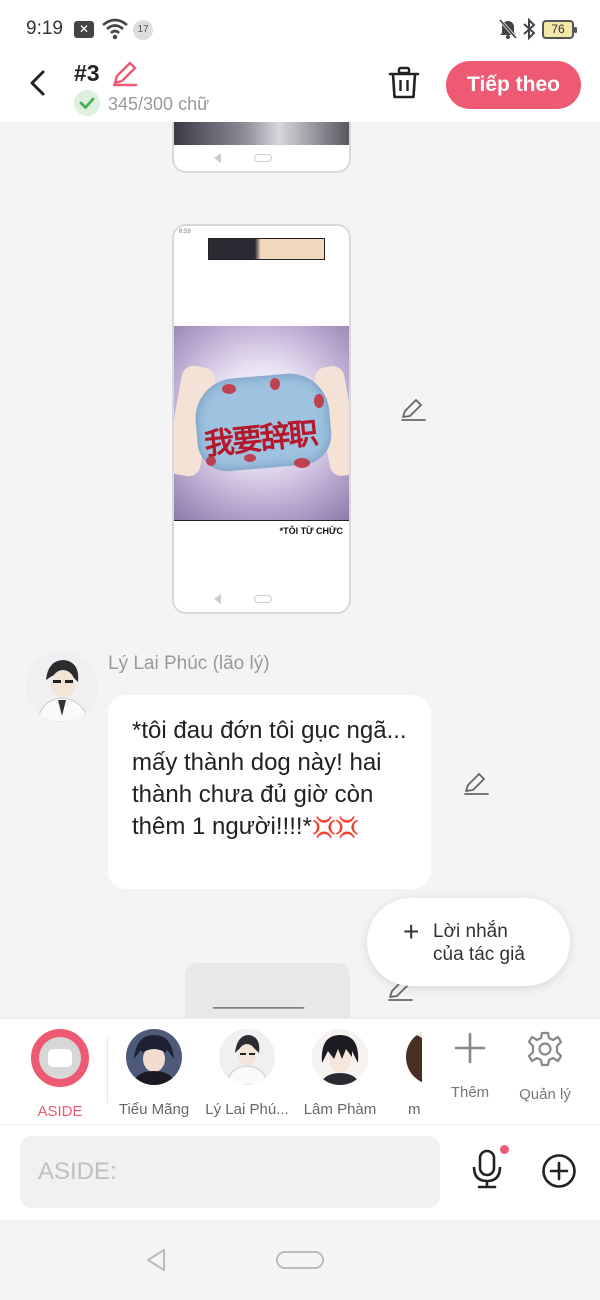  Describe the element at coordinates (266, 249) in the screenshot. I see `manga-top-panel` at that location.